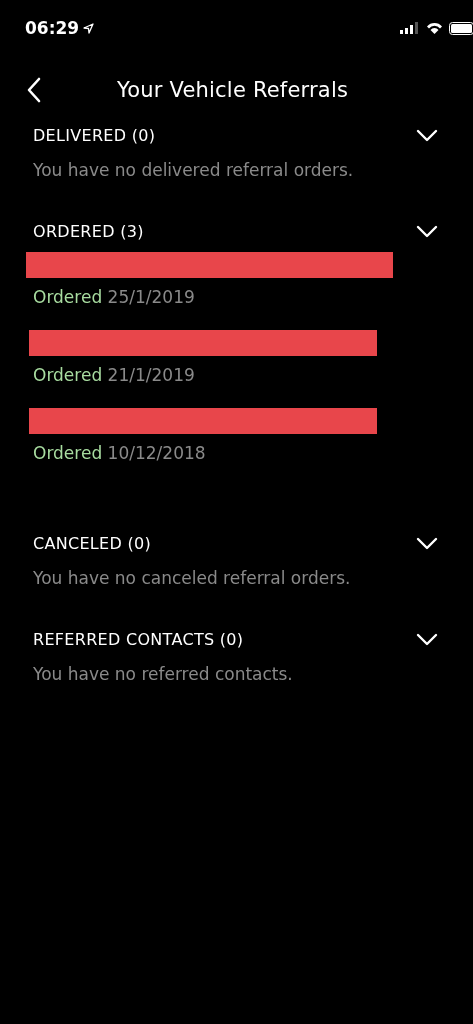 The image size is (473, 1024). Describe the element at coordinates (114, 297) in the screenshot. I see `order-status: Ordered 25/1/2019` at that location.